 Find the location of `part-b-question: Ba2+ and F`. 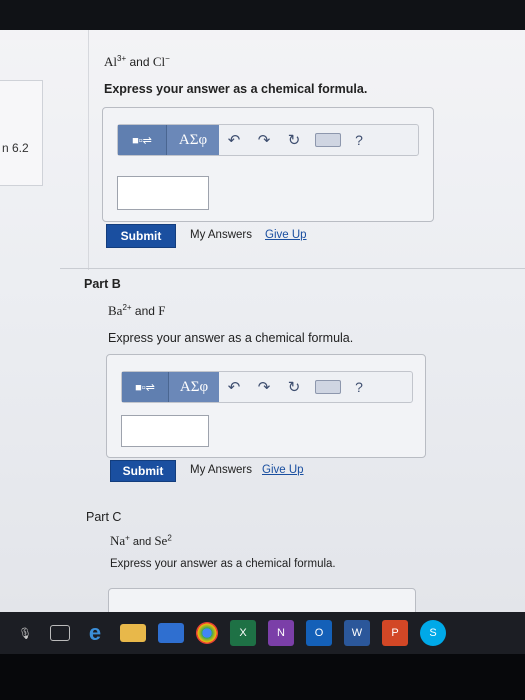

part-b-question: Ba2+ and F is located at coordinates (137, 311).